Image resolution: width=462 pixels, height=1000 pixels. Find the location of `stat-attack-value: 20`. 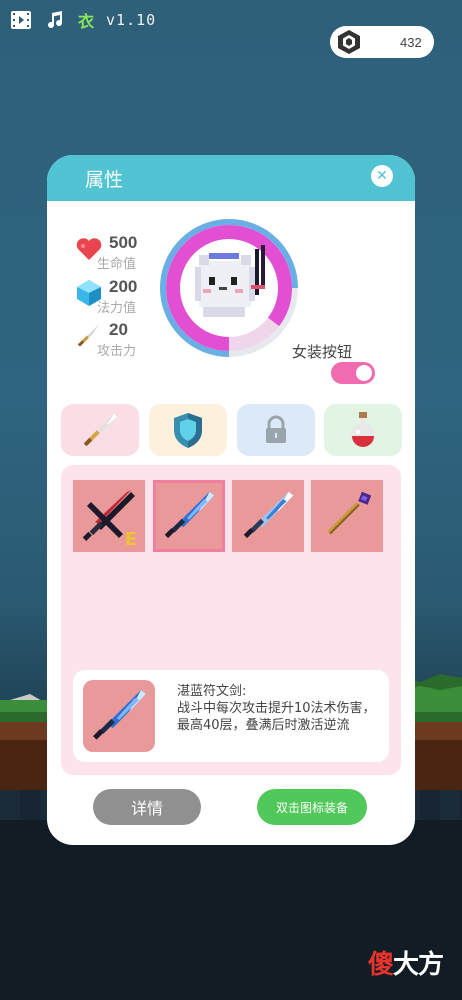

stat-attack-value: 20 is located at coordinates (118, 329).